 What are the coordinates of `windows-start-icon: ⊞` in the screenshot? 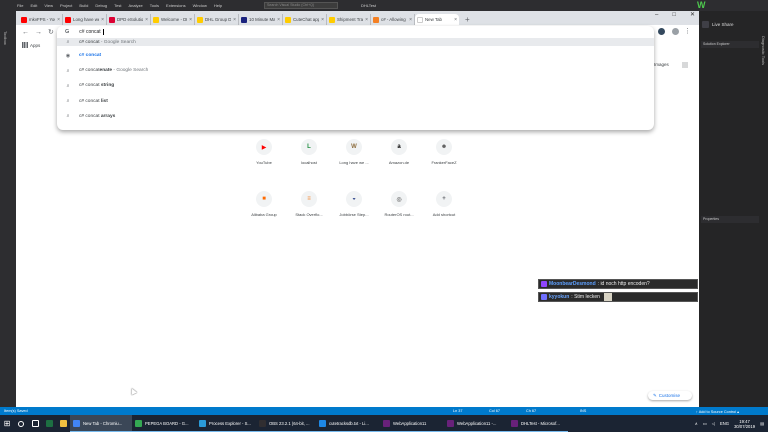 It's located at (7, 423).